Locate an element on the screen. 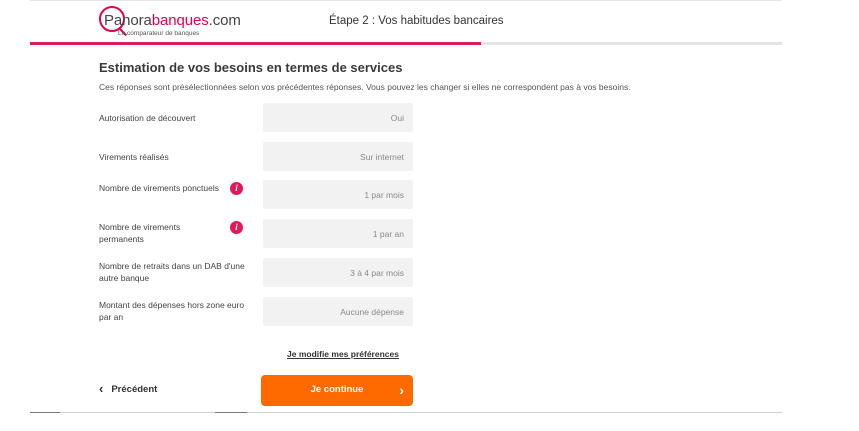 This screenshot has width=859, height=431. logo-tagline: Le comparateur de banques is located at coordinates (159, 33).